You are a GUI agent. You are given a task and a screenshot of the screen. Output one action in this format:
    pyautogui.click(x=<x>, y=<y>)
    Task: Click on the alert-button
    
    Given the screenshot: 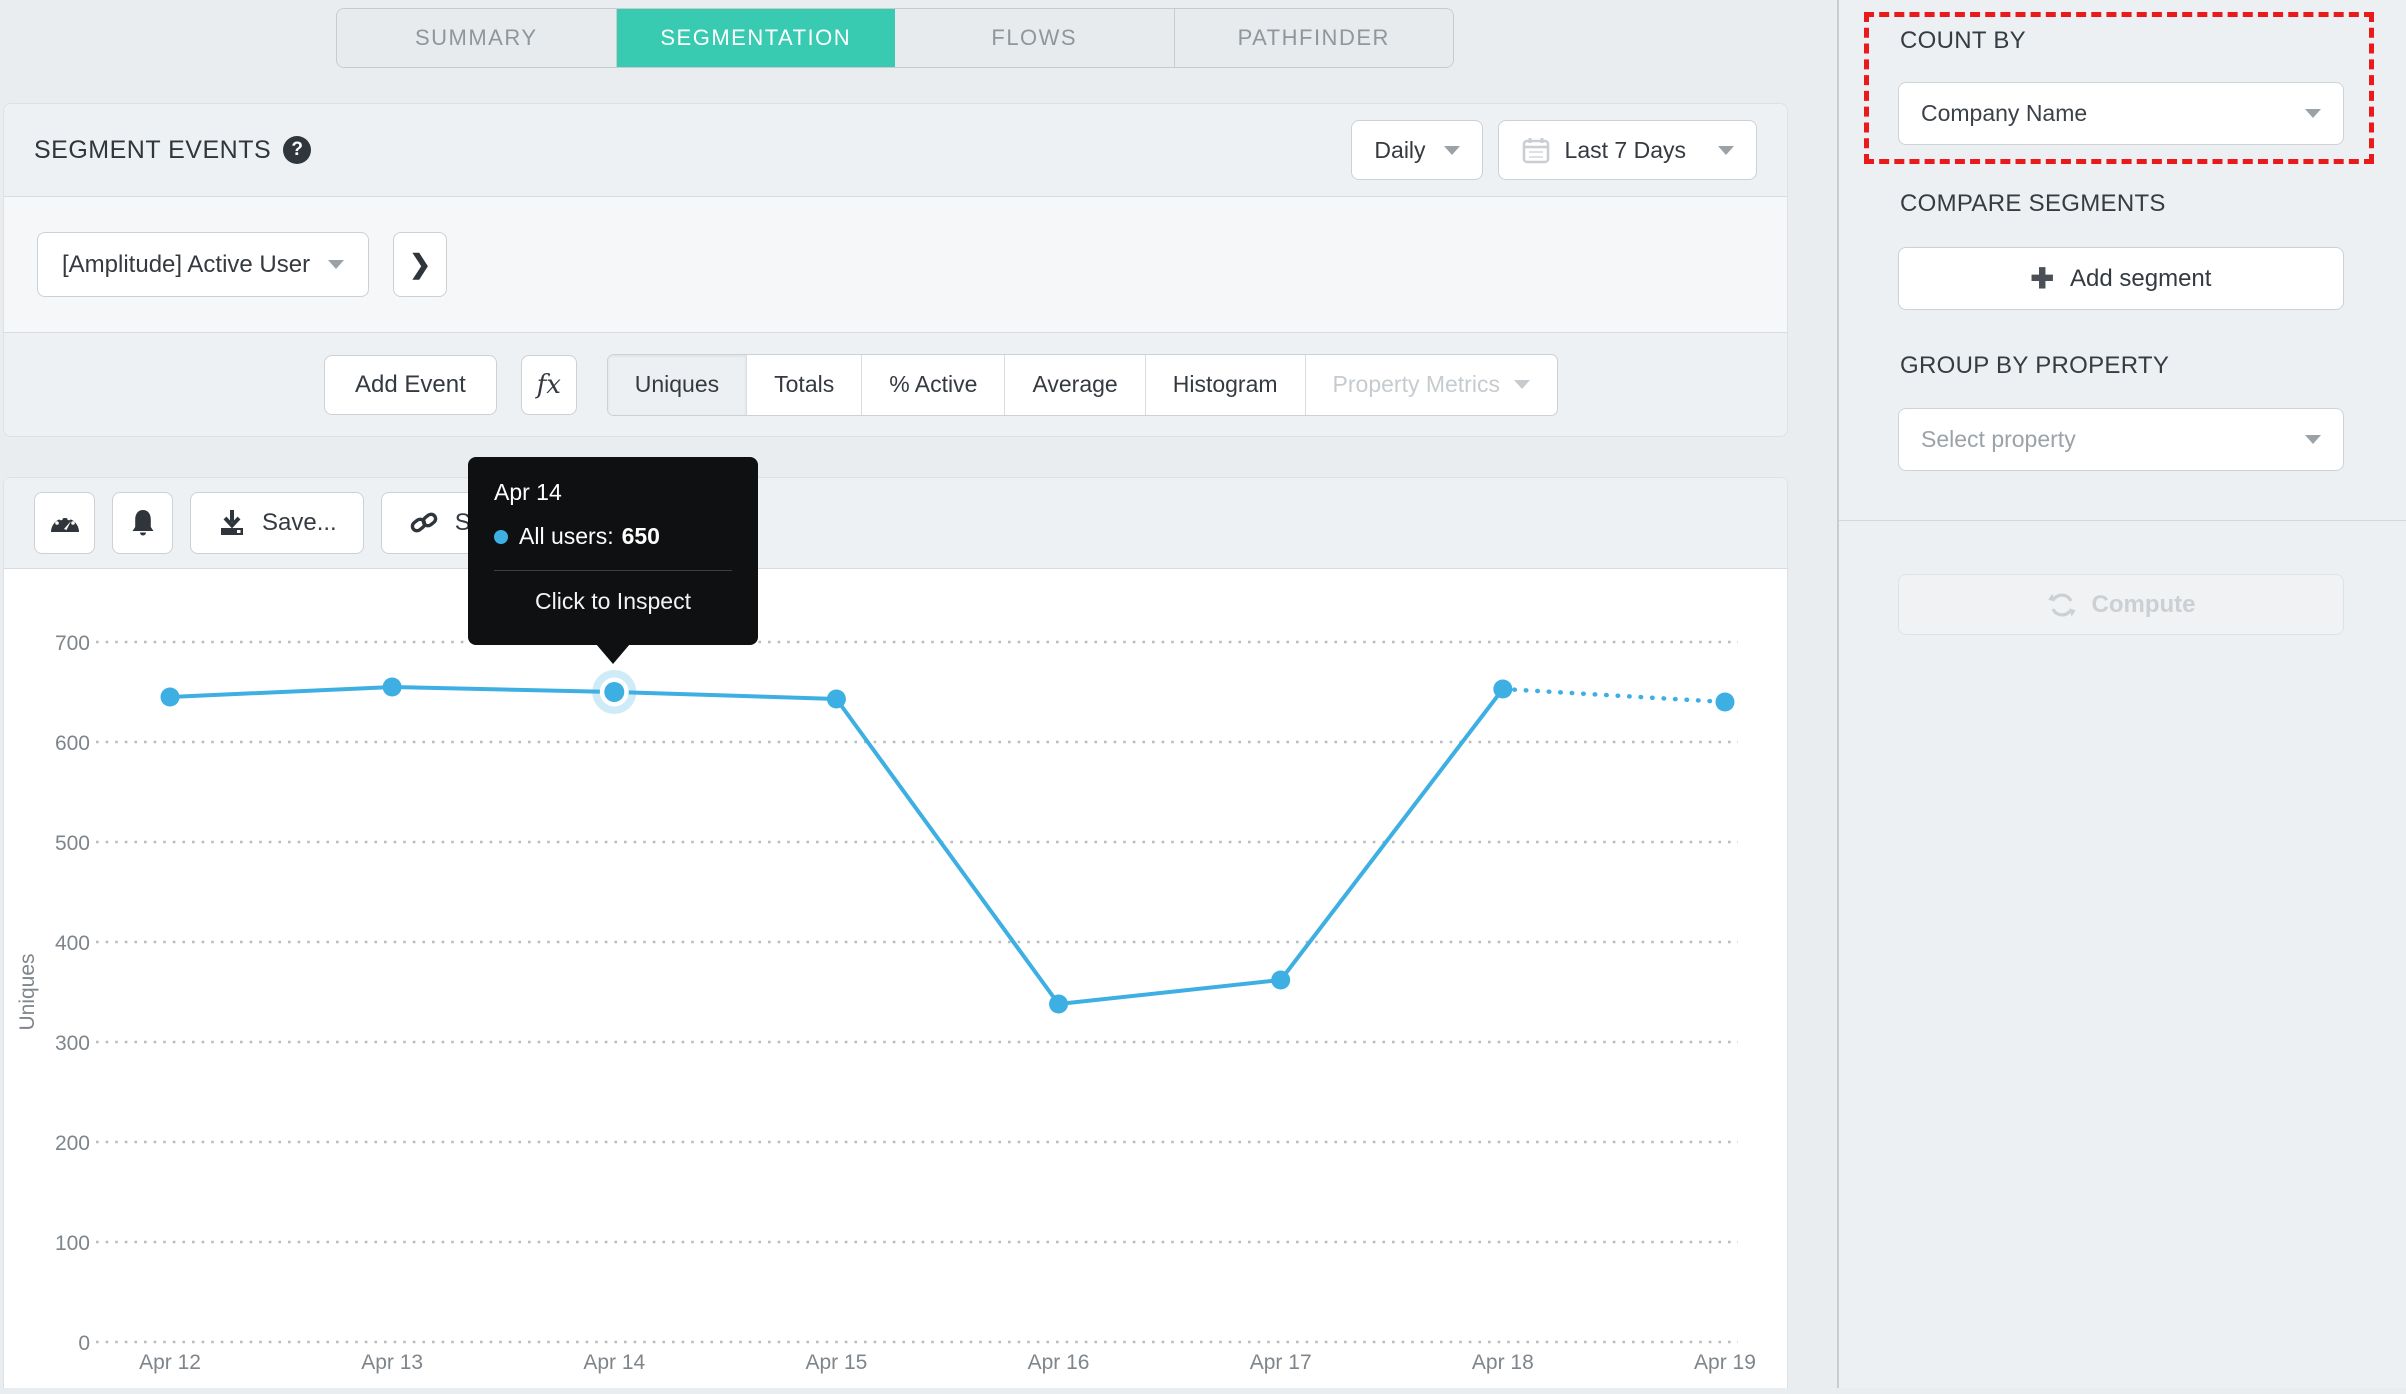 What is the action you would take?
    pyautogui.click(x=142, y=523)
    